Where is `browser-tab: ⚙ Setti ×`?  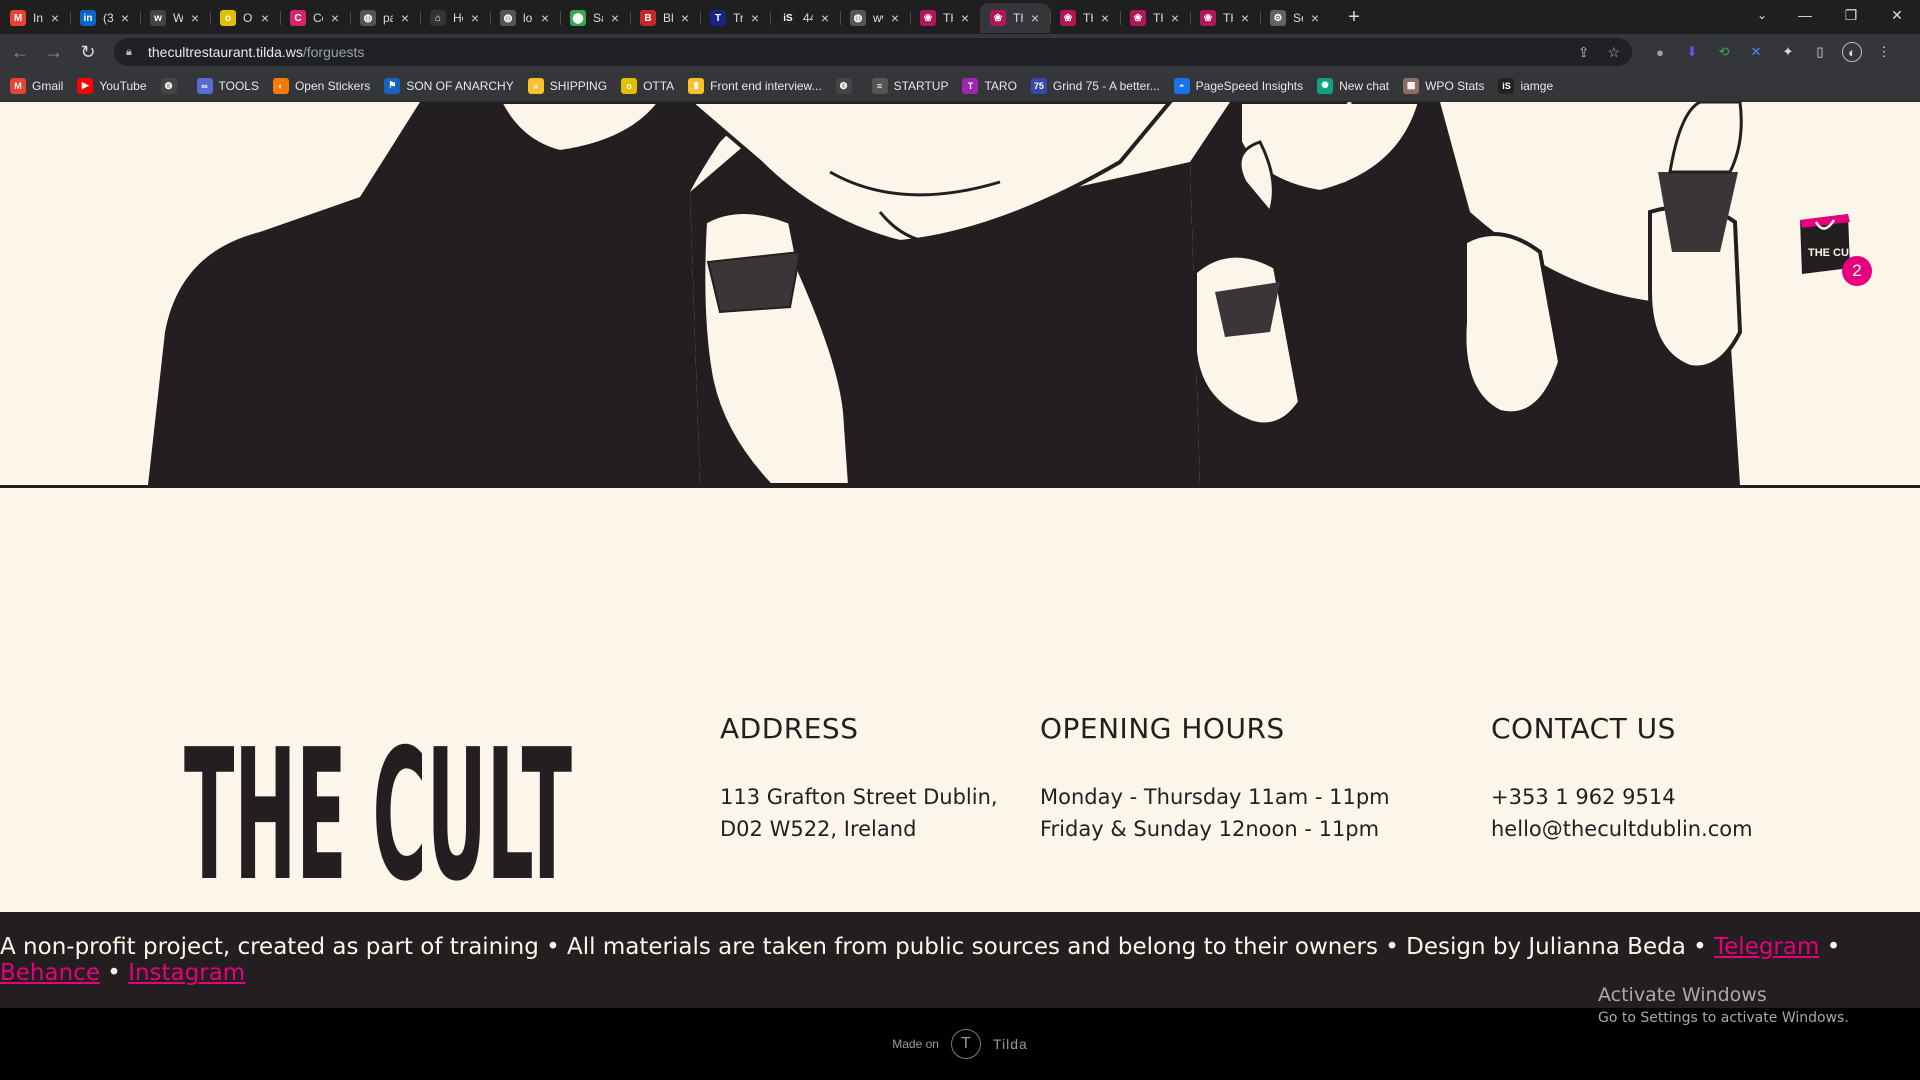
browser-tab: ⚙ Setti × is located at coordinates (1295, 18).